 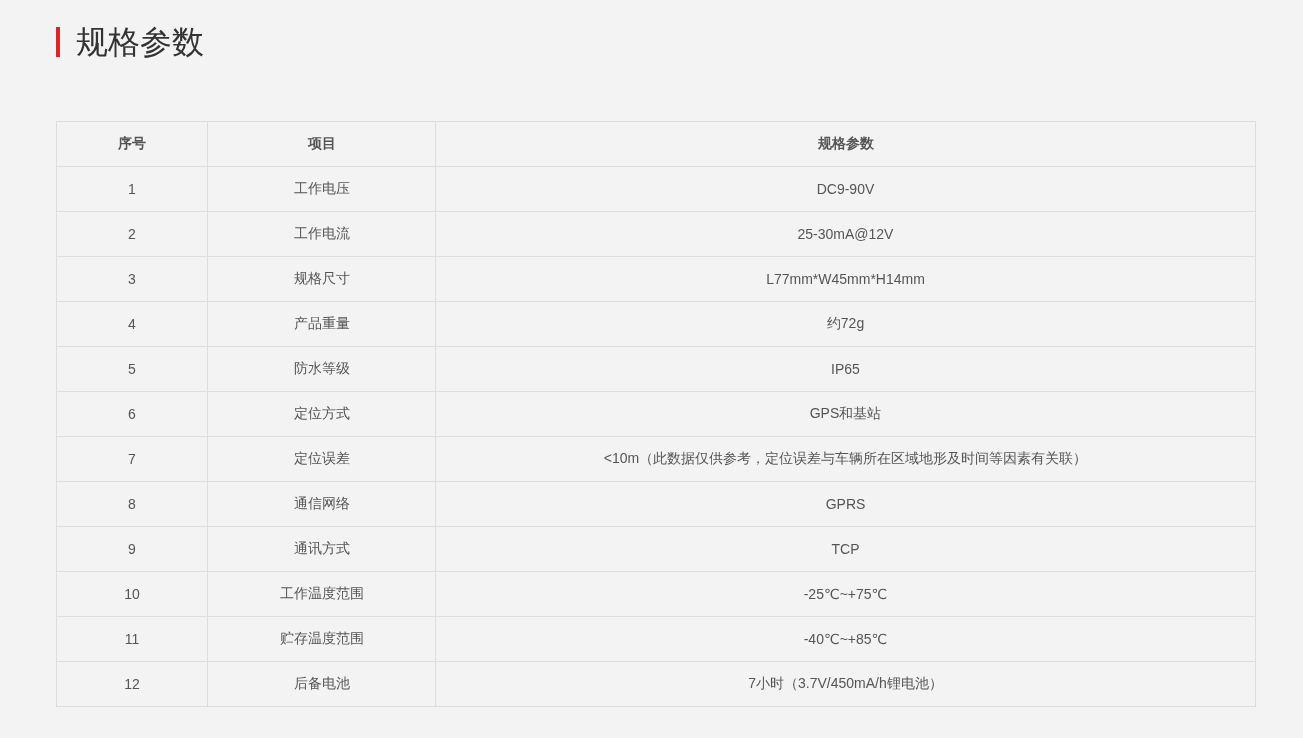 I want to click on table-cell: 后备电池, so click(x=321, y=684).